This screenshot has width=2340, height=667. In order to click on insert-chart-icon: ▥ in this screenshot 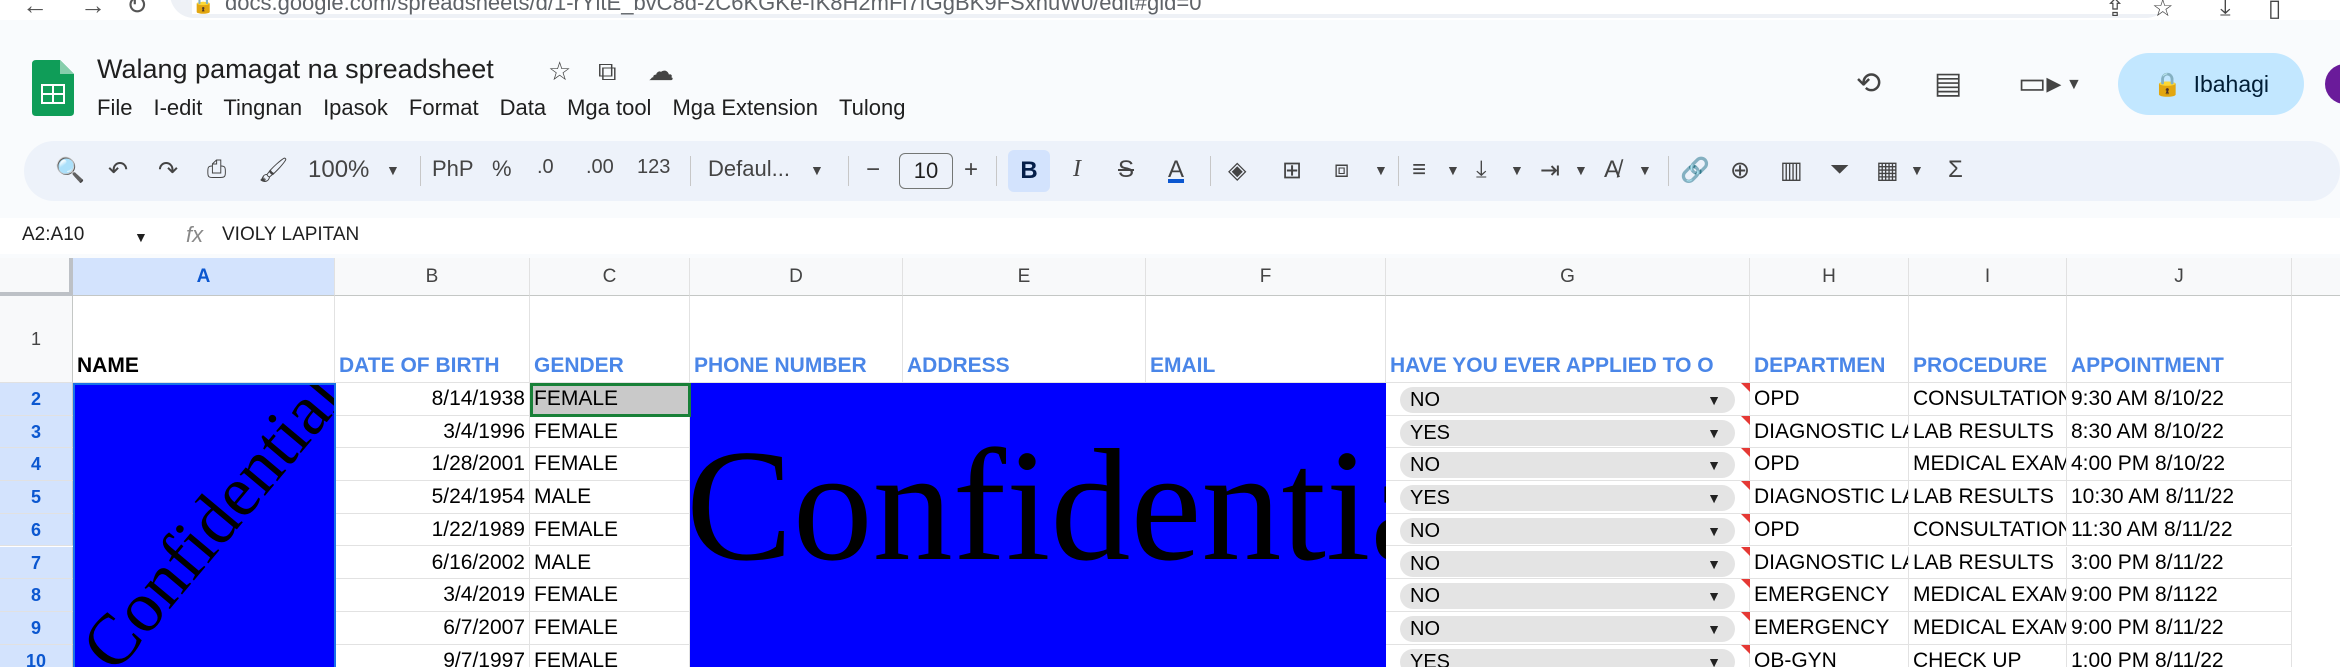, I will do `click(1791, 170)`.